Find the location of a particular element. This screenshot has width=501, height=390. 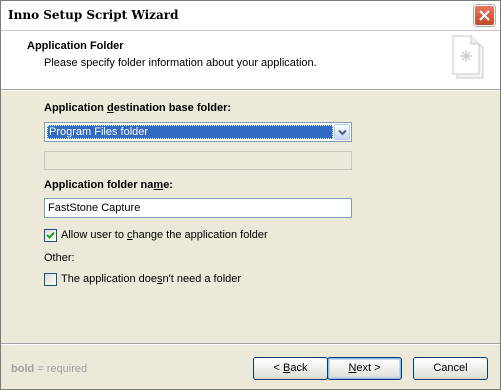

chevron-down-icon is located at coordinates (342, 132).